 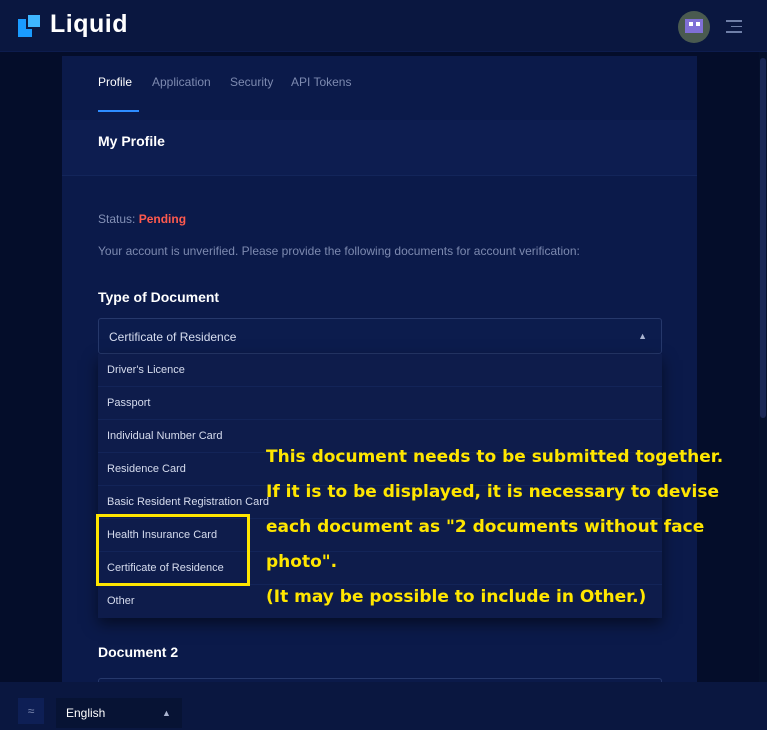 I want to click on option-drivers-licence: Driver's Licence, so click(x=380, y=370).